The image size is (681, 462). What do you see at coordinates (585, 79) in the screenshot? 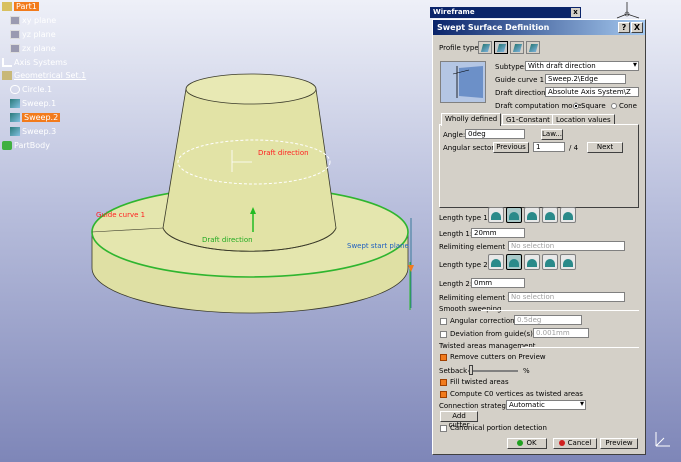
I see `guide-curve-field: Sweep.2\Edge` at bounding box center [585, 79].